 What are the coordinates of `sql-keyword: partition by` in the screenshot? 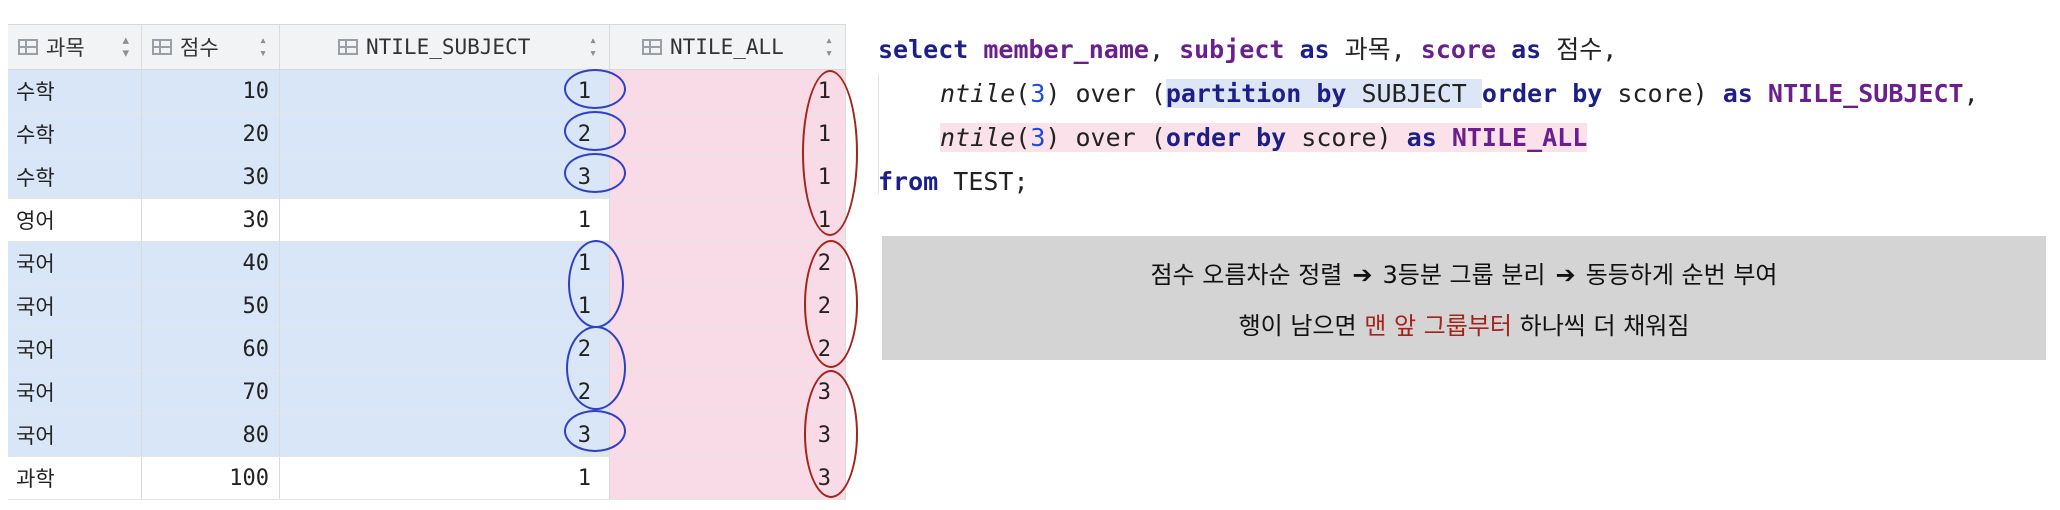 It's located at (1256, 93).